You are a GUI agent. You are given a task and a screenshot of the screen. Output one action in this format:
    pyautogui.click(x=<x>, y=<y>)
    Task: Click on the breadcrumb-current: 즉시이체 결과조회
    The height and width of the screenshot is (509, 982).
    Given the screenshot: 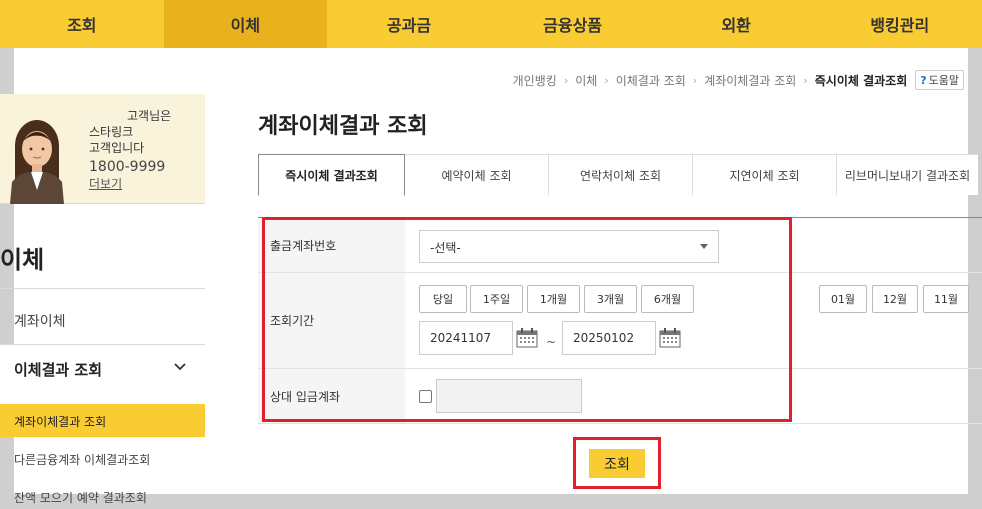 What is the action you would take?
    pyautogui.click(x=861, y=80)
    